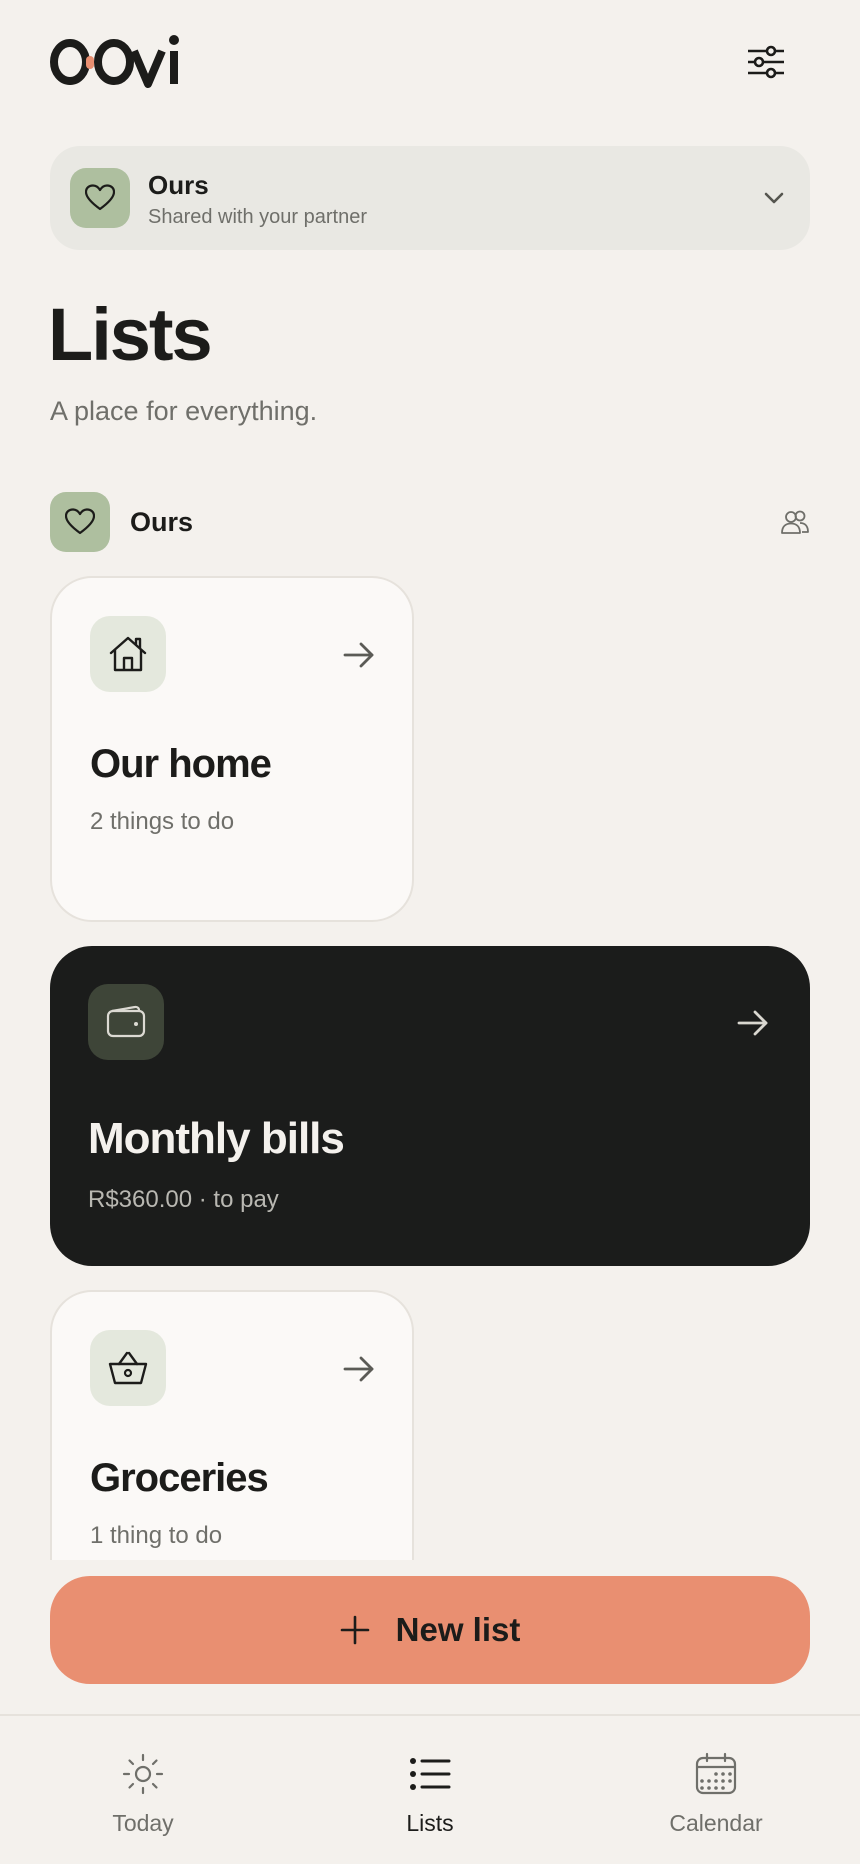 This screenshot has width=860, height=1864. What do you see at coordinates (458, 1629) in the screenshot?
I see `new-list-label: New list` at bounding box center [458, 1629].